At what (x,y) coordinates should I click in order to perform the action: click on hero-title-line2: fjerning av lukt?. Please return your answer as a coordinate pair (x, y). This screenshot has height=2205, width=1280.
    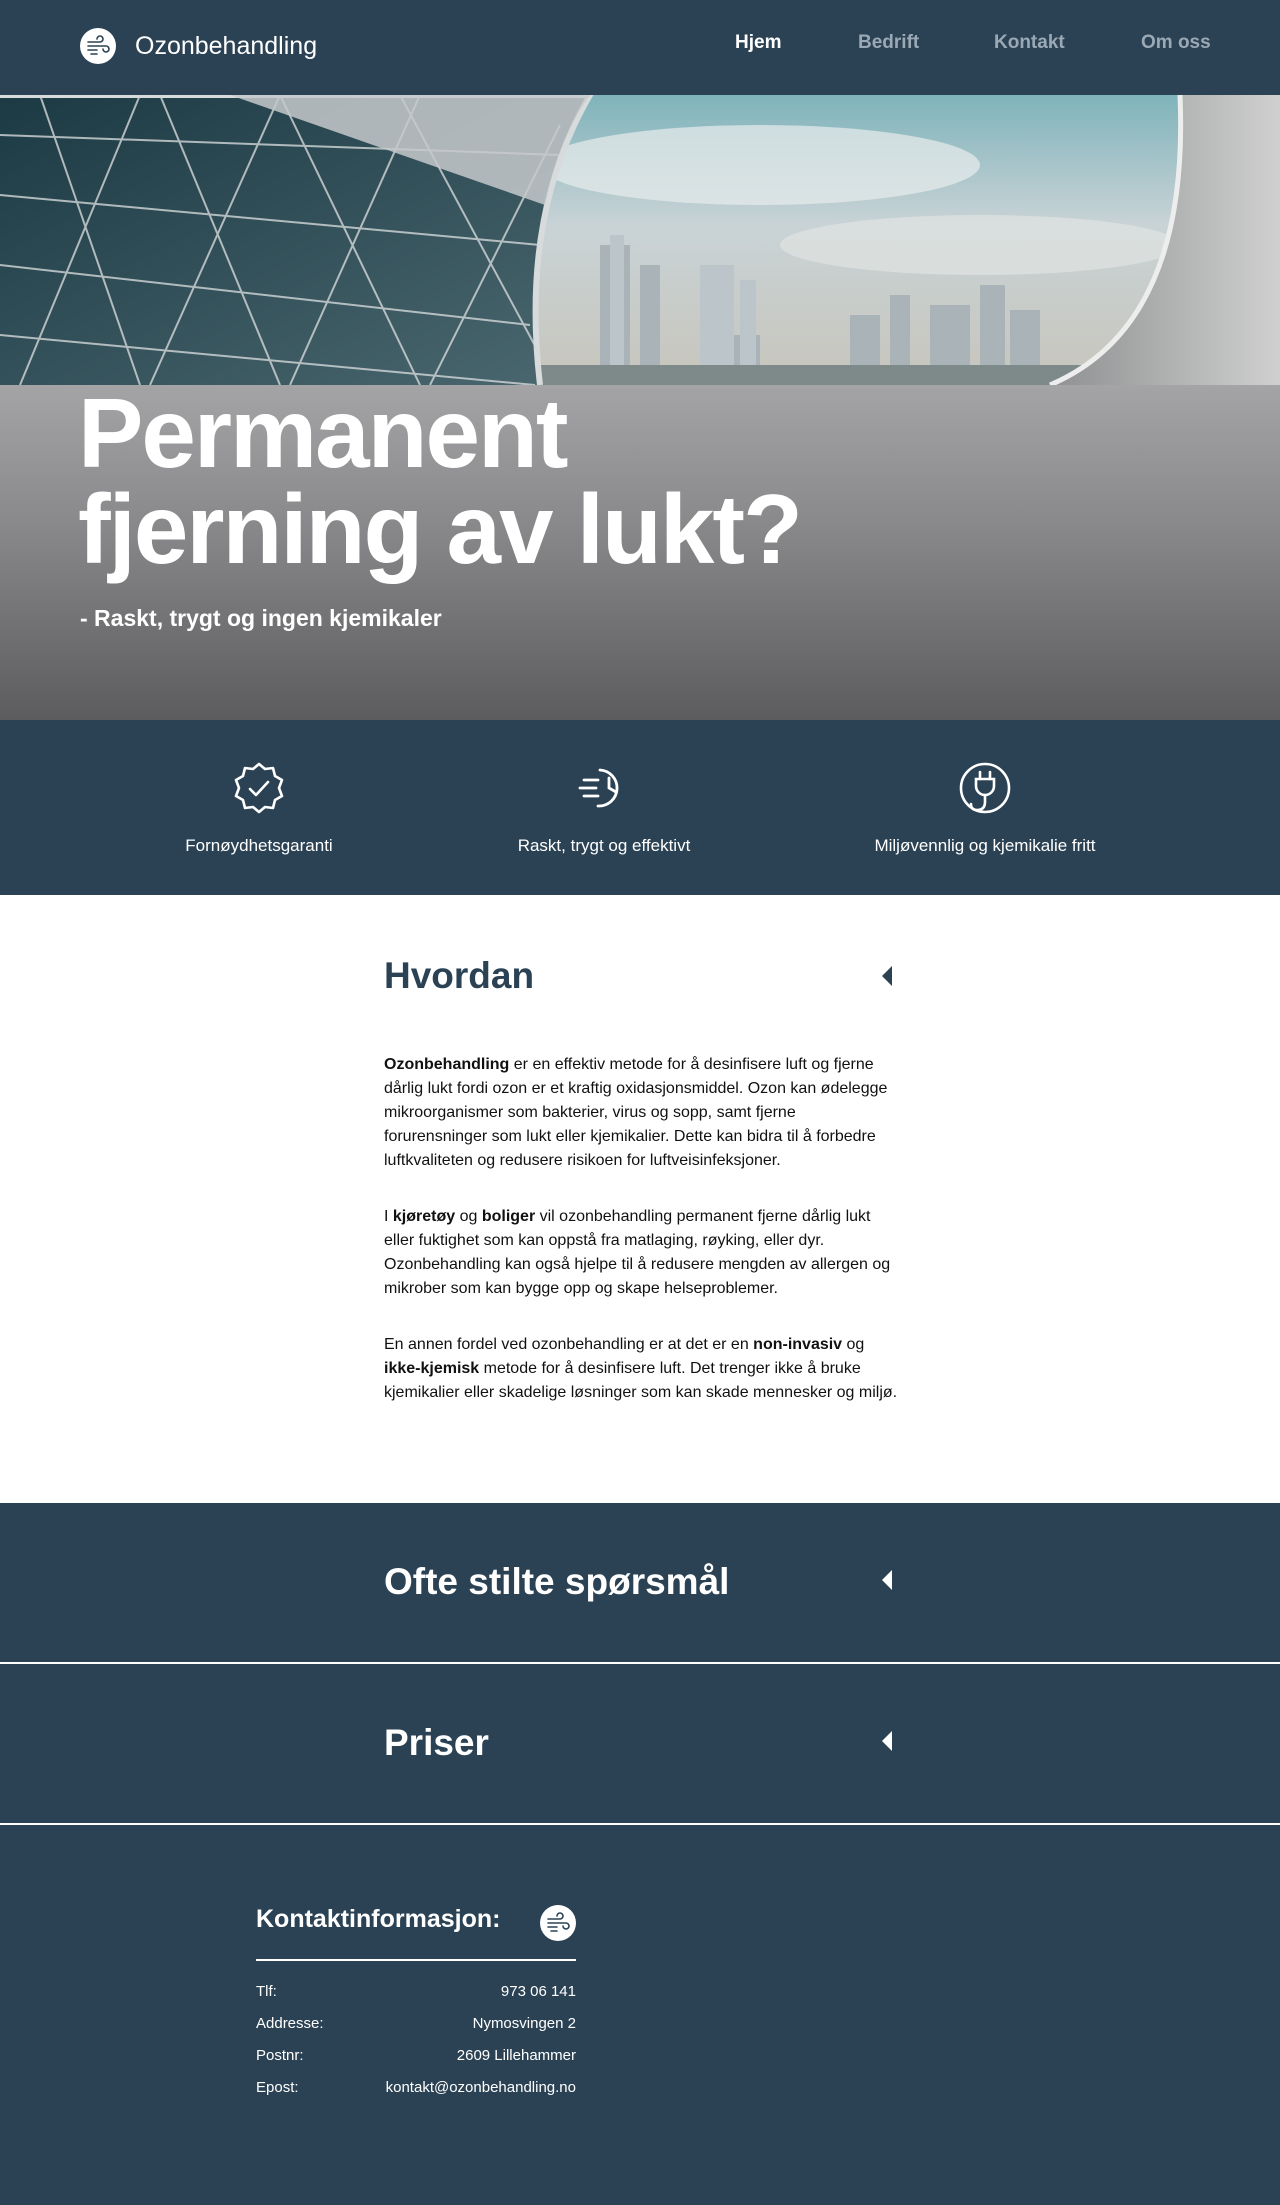
    Looking at the image, I should click on (440, 529).